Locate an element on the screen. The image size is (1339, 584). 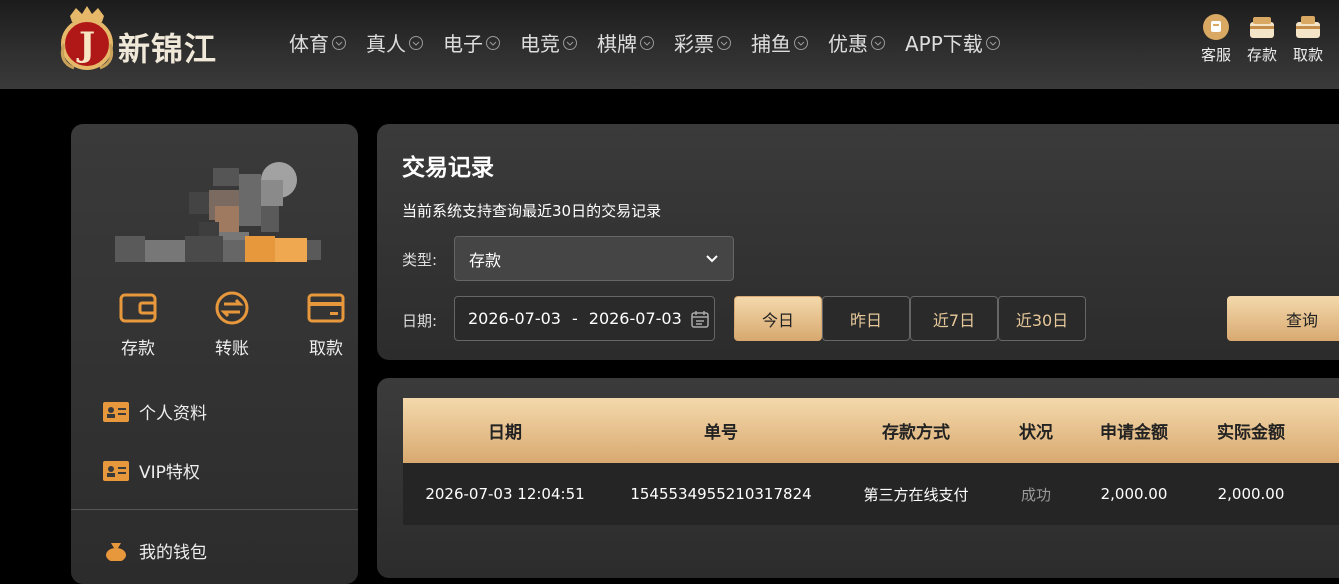
nav-label: 体育 is located at coordinates (309, 44).